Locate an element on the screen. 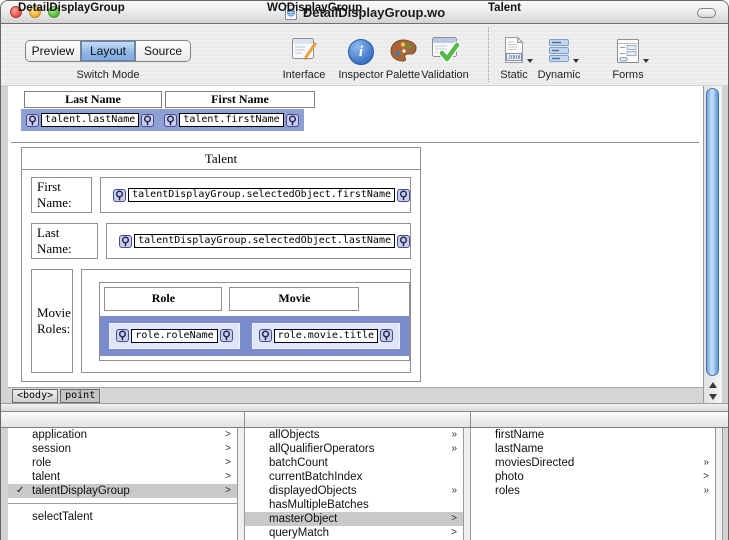  binding-value: role.roleName is located at coordinates (174, 335).